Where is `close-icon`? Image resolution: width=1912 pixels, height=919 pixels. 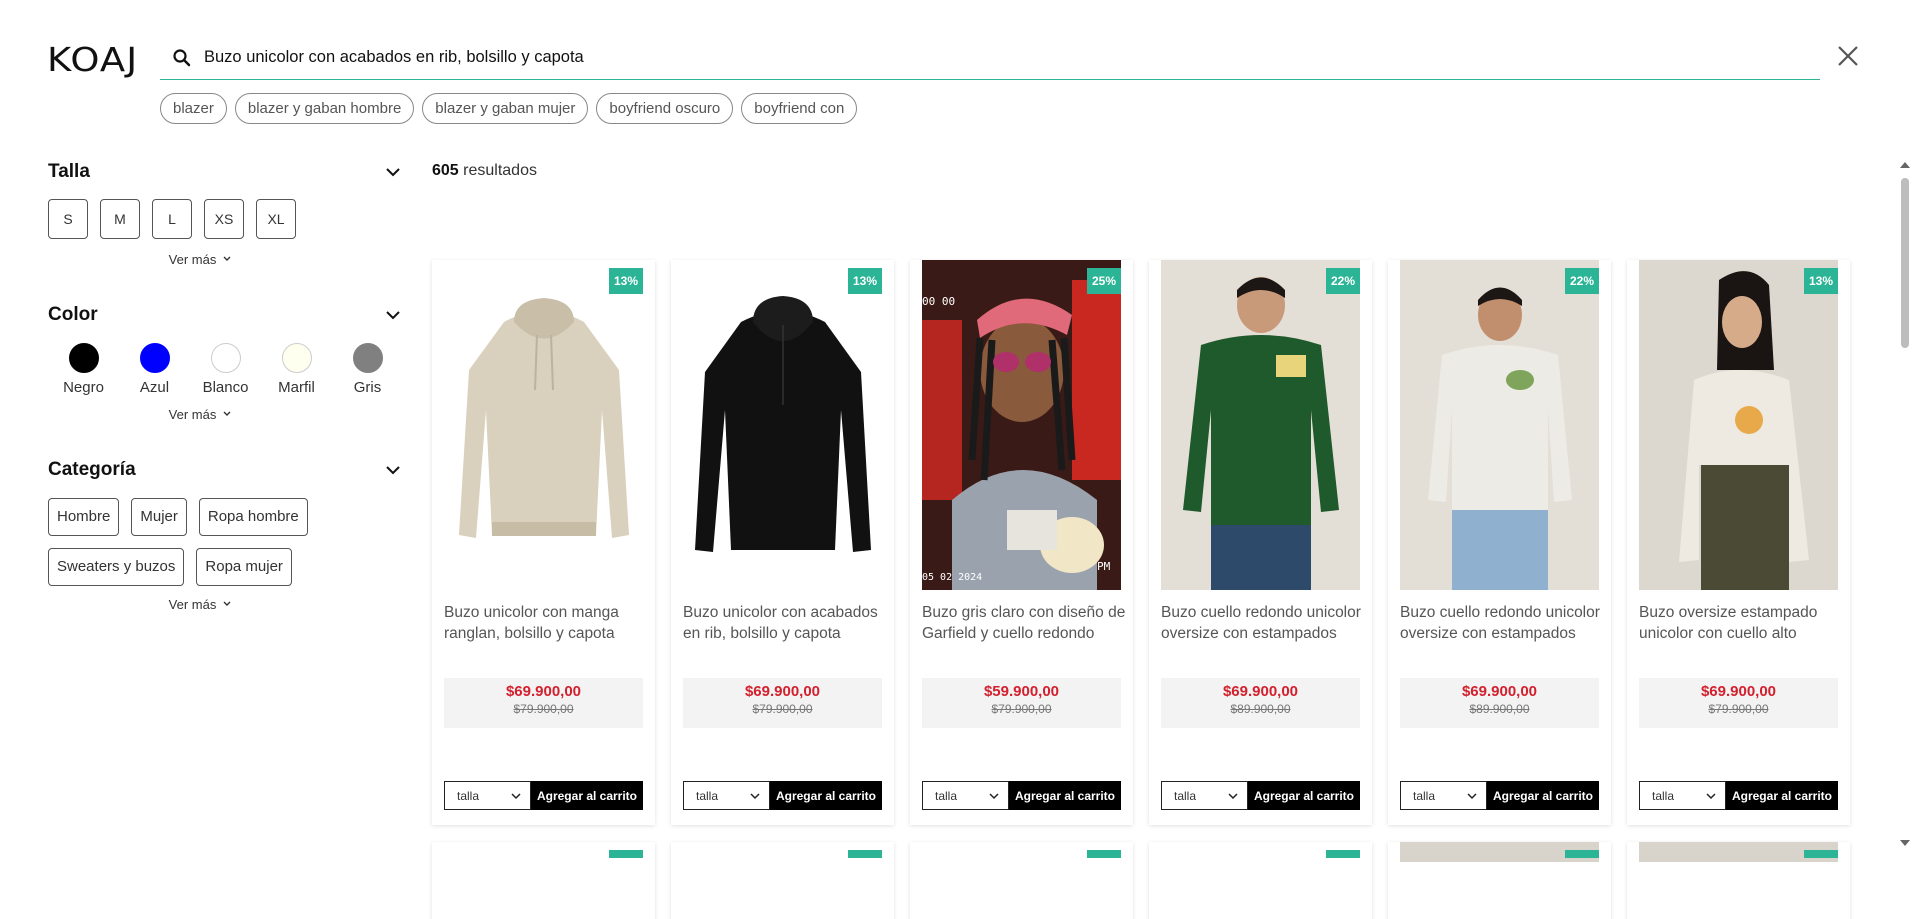 close-icon is located at coordinates (1848, 56).